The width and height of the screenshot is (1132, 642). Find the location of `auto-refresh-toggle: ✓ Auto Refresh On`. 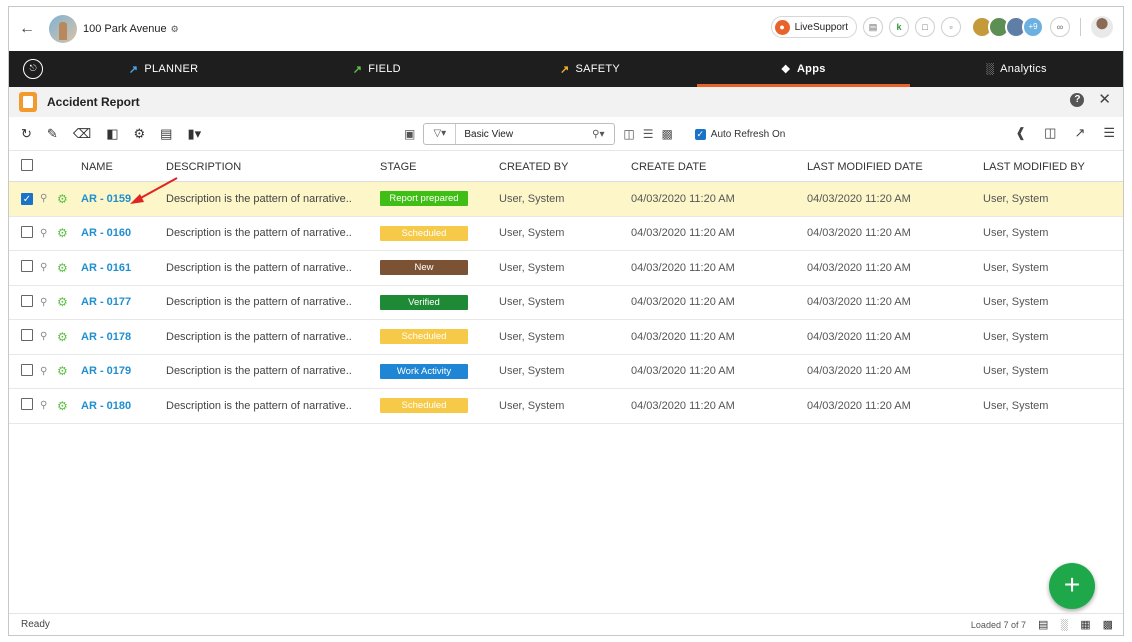

auto-refresh-toggle: ✓ Auto Refresh On is located at coordinates (739, 134).